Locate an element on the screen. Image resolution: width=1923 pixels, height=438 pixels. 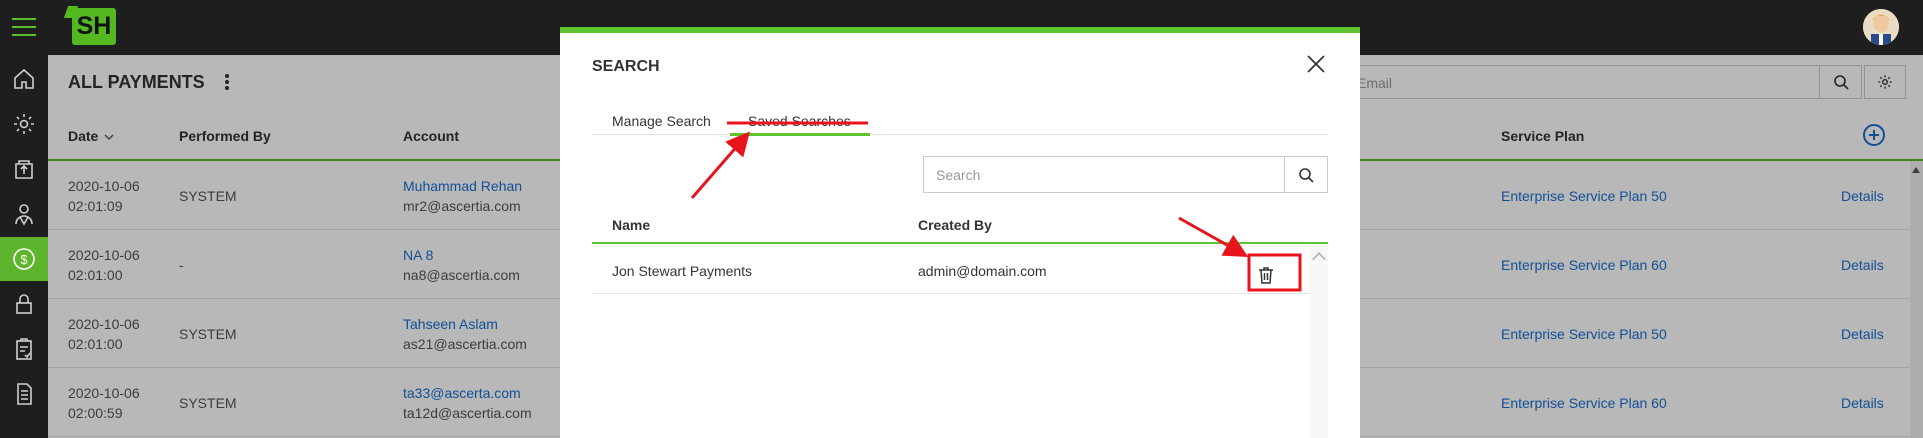
app-logo: SH is located at coordinates (94, 26).